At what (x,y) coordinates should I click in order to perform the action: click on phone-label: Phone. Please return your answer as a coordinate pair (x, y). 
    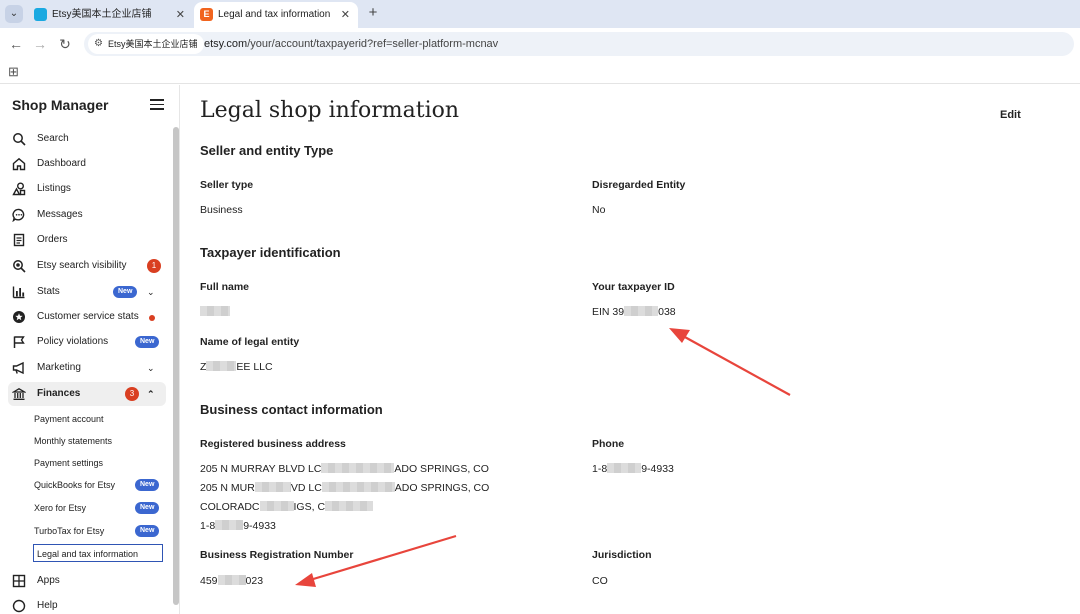
    Looking at the image, I should click on (608, 444).